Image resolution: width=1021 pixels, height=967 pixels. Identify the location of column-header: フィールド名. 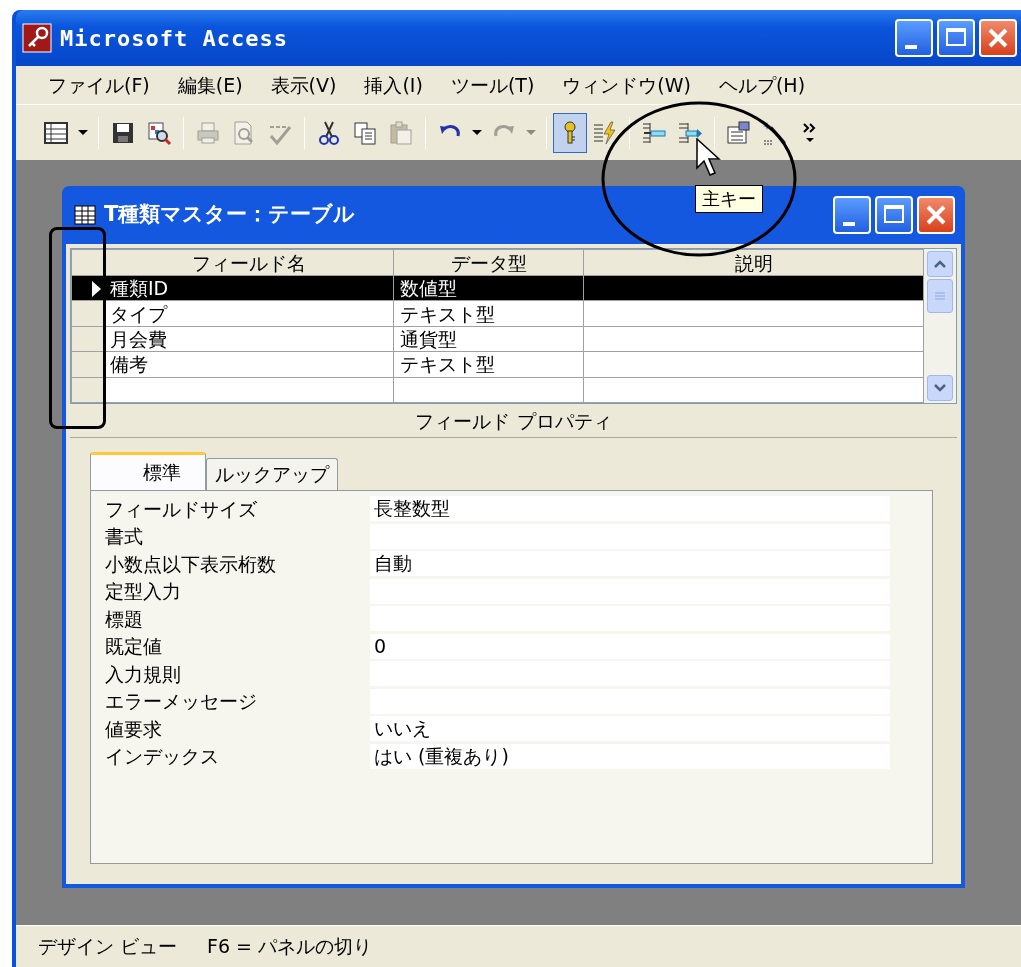
(248, 262).